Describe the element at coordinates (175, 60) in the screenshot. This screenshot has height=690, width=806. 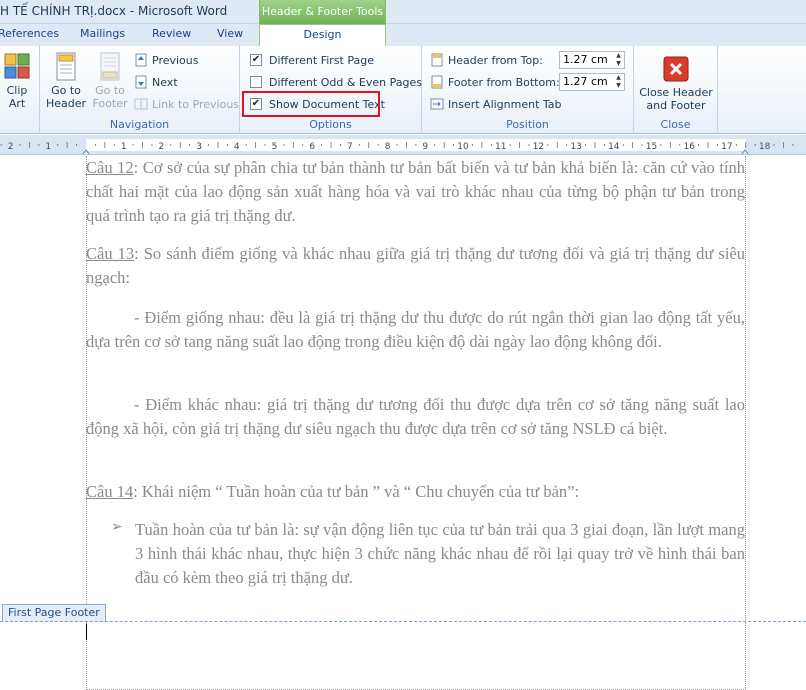
I see `previous-label: Previous` at that location.